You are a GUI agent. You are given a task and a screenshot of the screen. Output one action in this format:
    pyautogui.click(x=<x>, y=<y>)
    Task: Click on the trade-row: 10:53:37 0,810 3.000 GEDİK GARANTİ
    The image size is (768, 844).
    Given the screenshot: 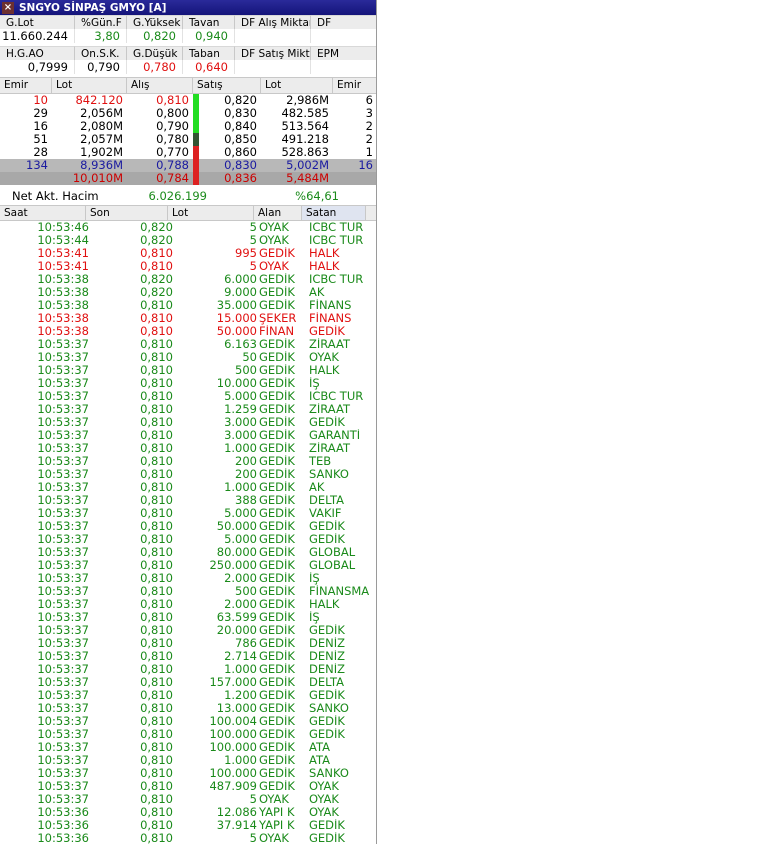 What is the action you would take?
    pyautogui.click(x=188, y=435)
    